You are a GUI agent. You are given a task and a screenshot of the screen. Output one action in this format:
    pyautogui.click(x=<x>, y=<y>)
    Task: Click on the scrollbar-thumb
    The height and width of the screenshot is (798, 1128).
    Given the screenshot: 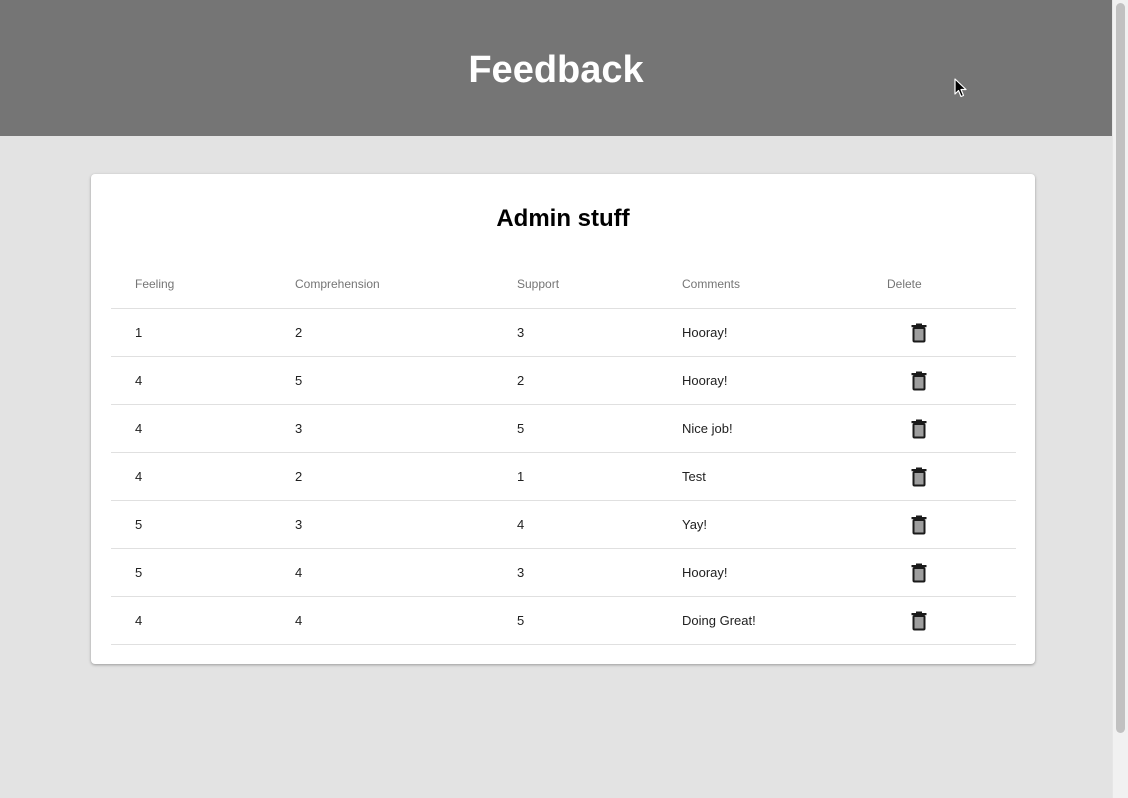 What is the action you would take?
    pyautogui.click(x=1120, y=368)
    